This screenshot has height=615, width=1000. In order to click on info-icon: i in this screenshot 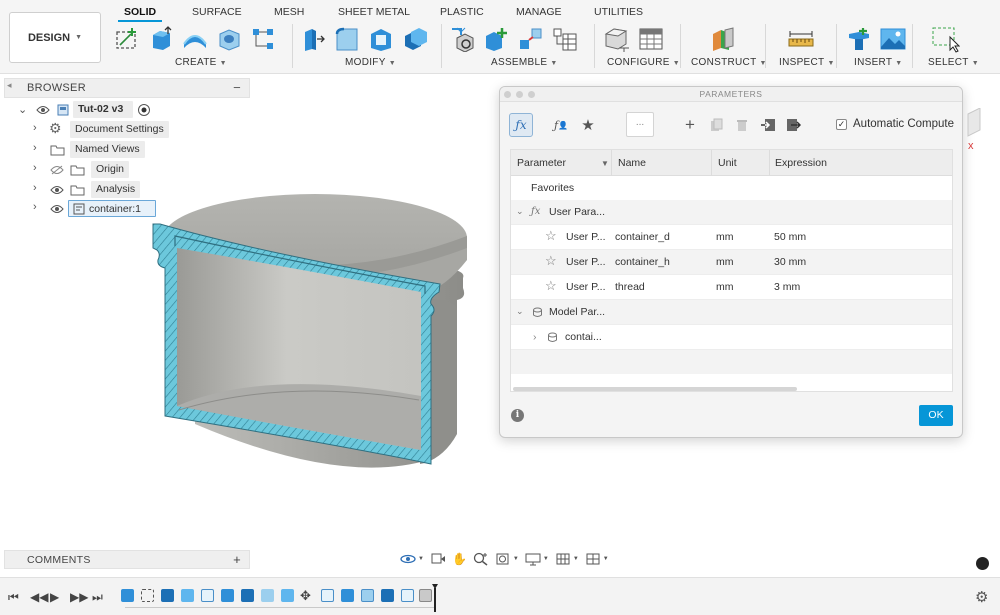, I will do `click(517, 415)`.